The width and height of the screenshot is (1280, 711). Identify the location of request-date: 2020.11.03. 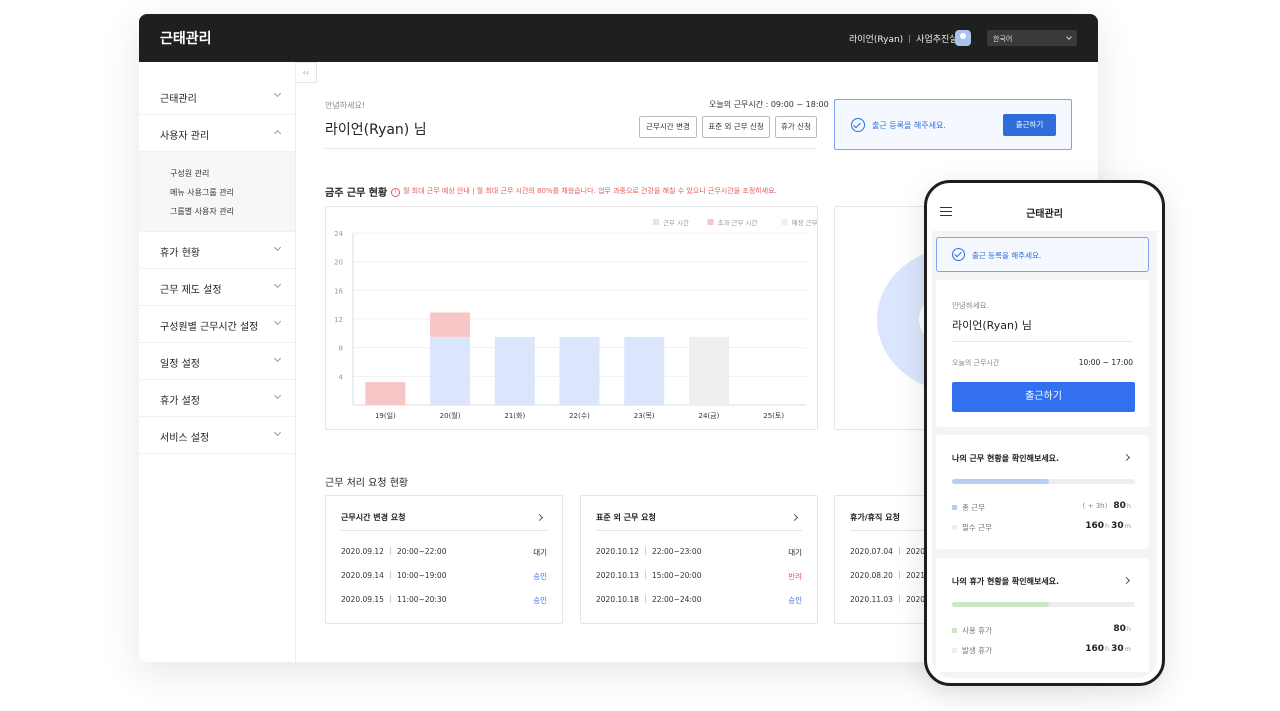
(871, 599).